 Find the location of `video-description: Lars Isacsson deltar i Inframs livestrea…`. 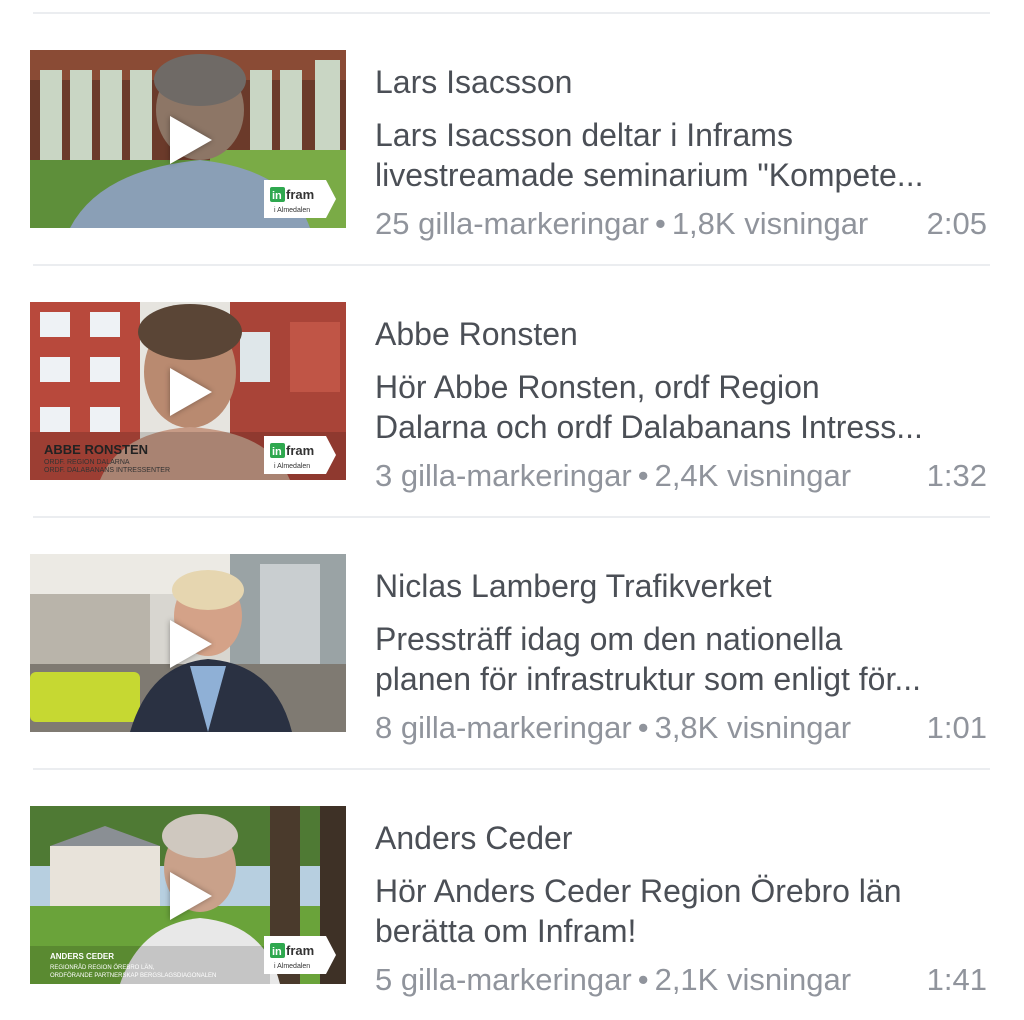

video-description: Lars Isacsson deltar i Inframs livestrea… is located at coordinates (683, 155).